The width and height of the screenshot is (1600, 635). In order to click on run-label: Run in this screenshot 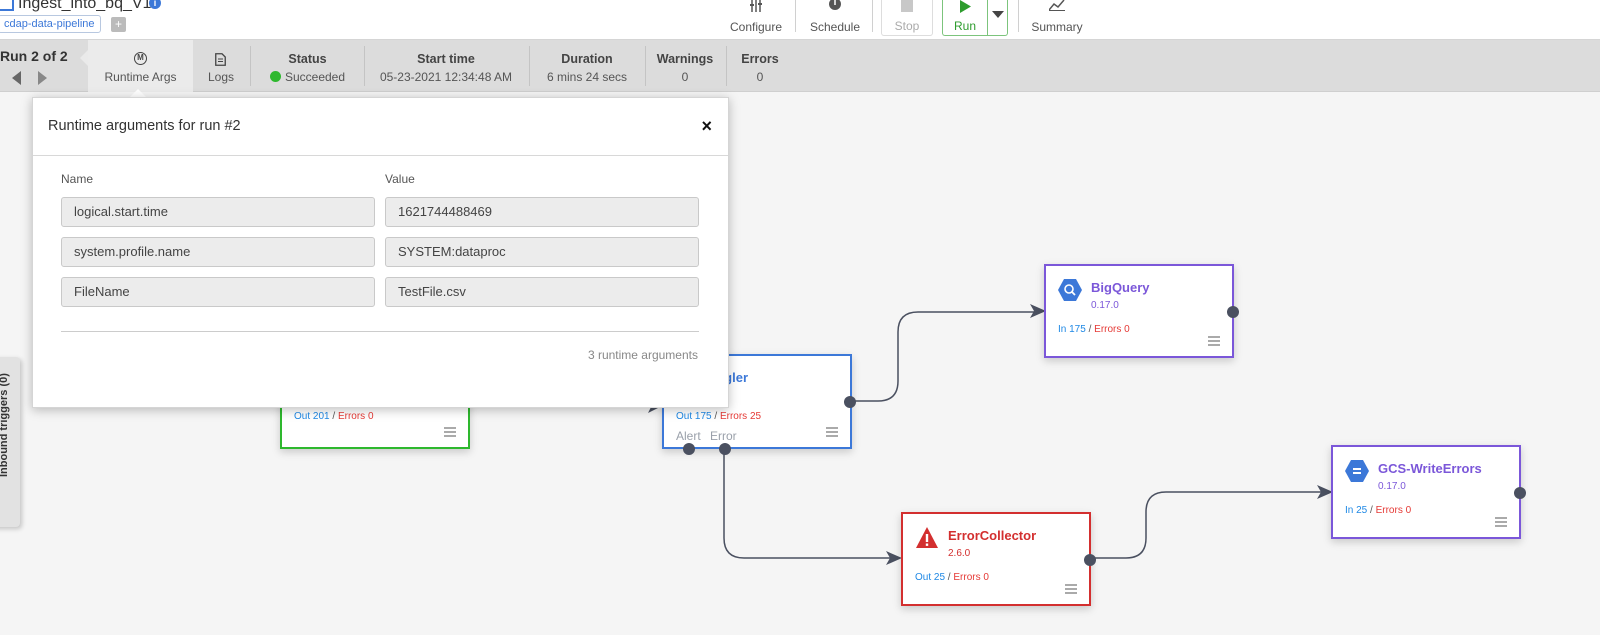, I will do `click(964, 26)`.